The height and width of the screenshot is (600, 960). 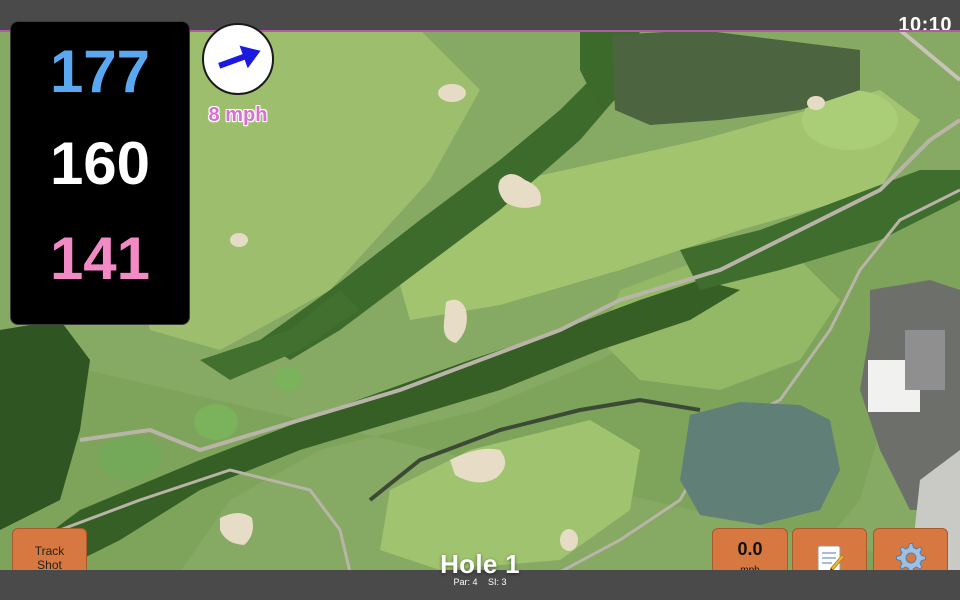 I want to click on distance-panel: 177 160 141, so click(x=100, y=173).